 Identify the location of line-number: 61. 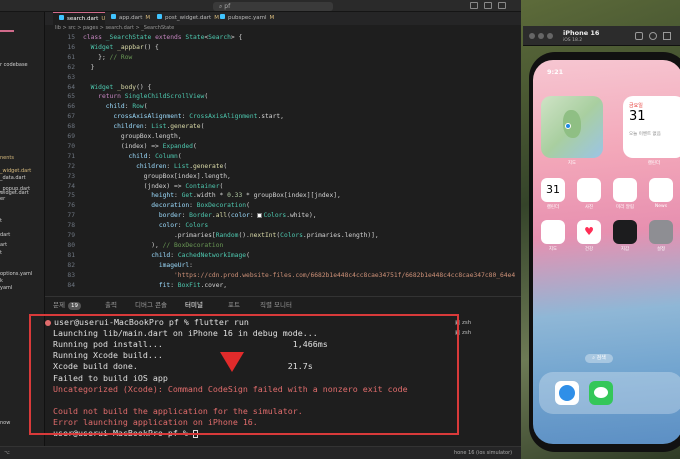
(71, 57).